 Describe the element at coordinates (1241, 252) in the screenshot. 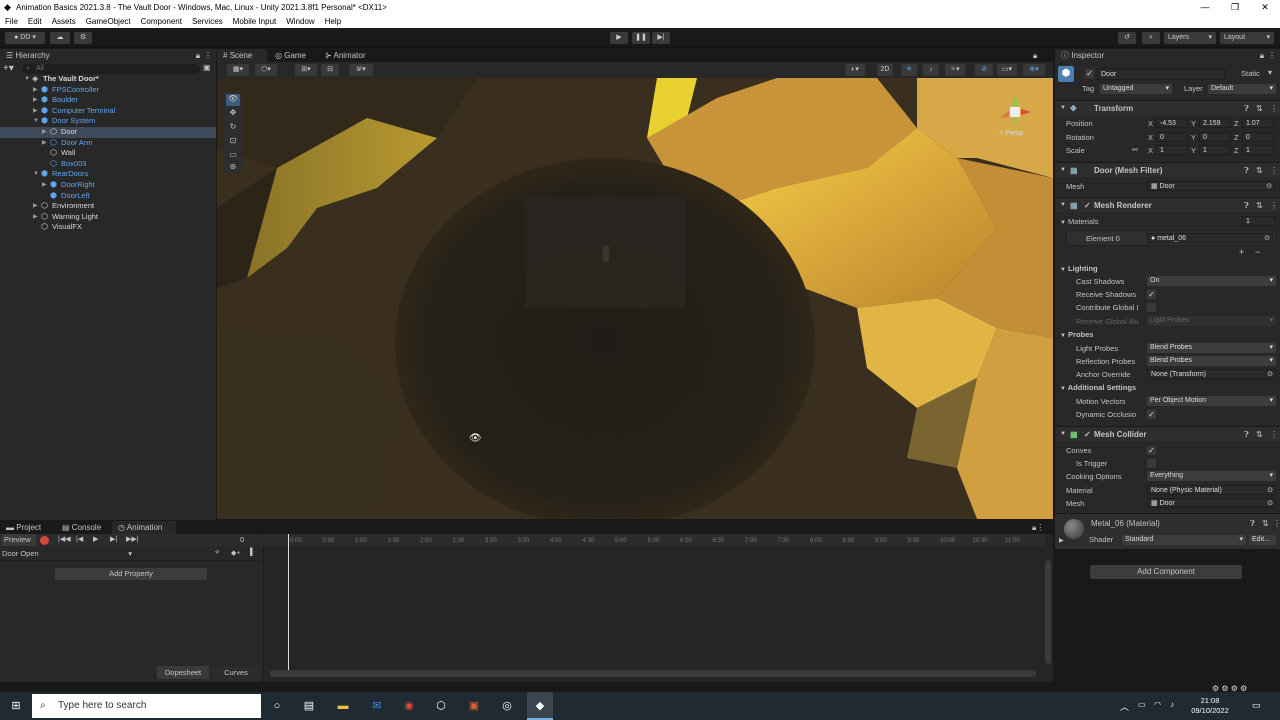

I see `add-element-icon: +` at that location.